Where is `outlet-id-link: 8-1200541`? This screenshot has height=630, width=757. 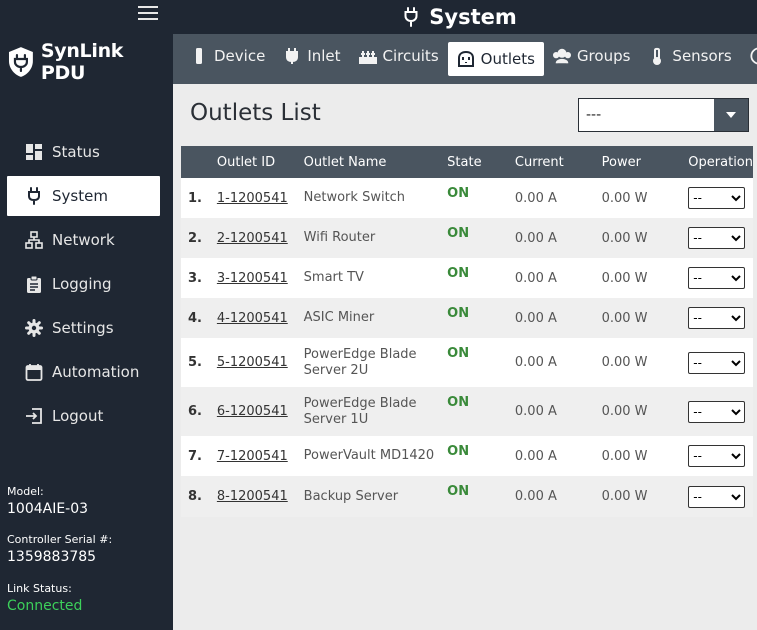
outlet-id-link: 8-1200541 is located at coordinates (260, 496).